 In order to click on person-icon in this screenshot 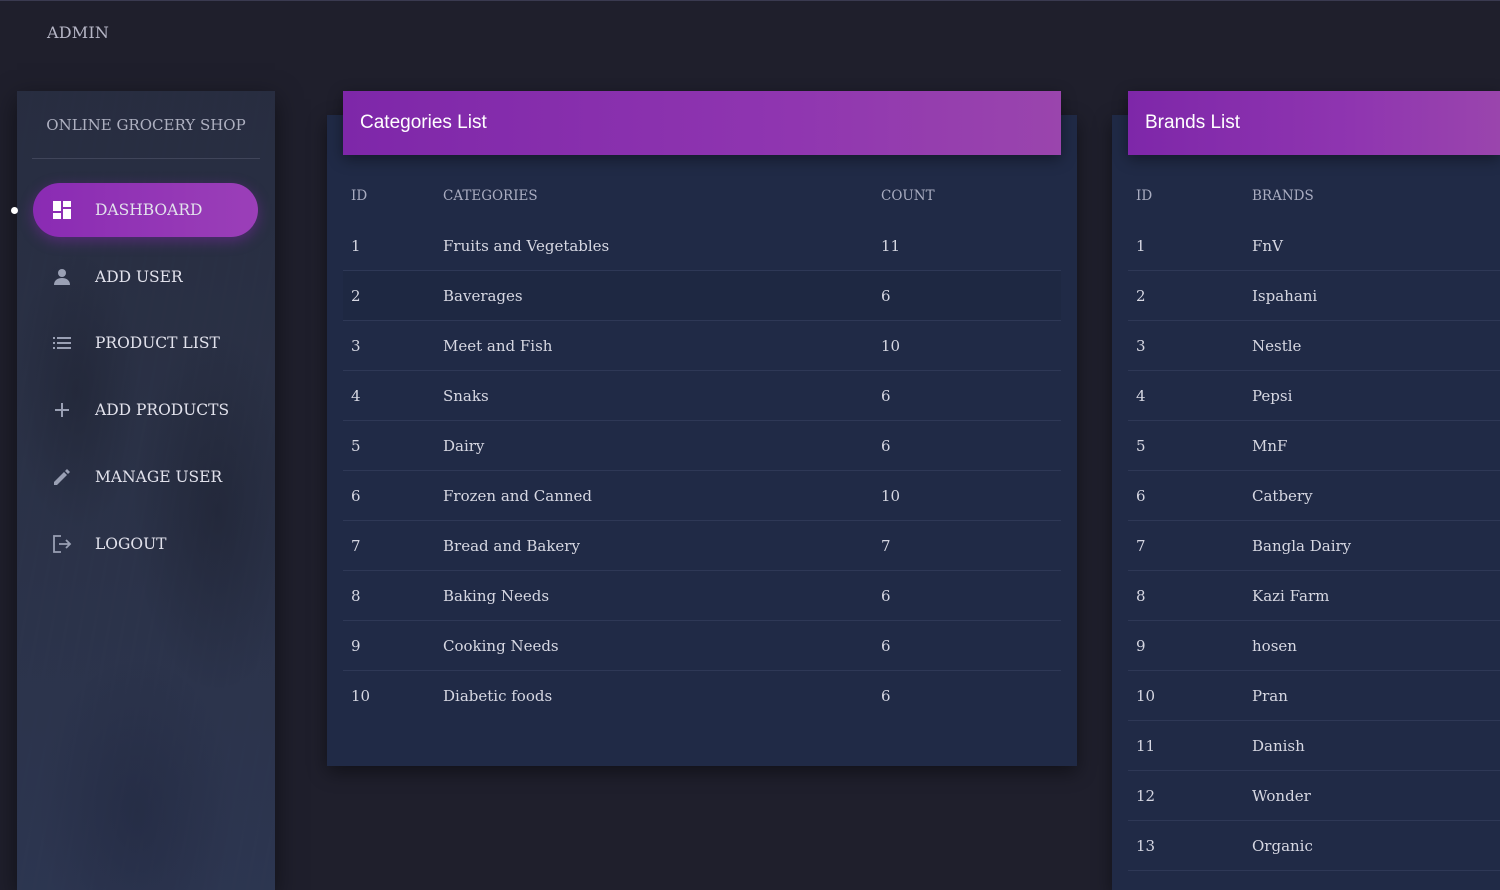, I will do `click(62, 277)`.